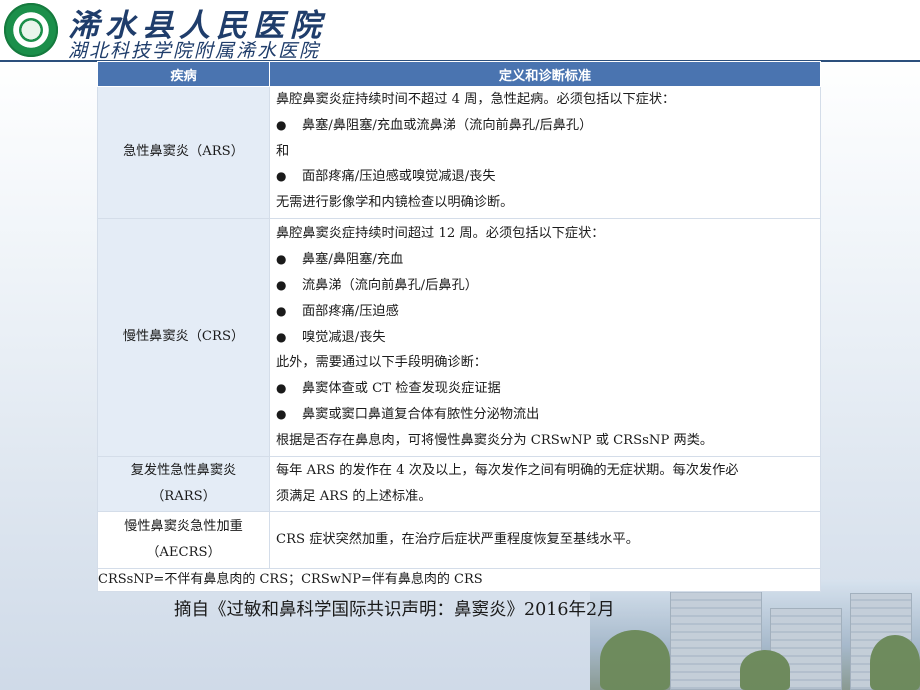 This screenshot has width=920, height=690. What do you see at coordinates (507, 470) in the screenshot?
I see `definition-line: 每年 ARS 的发作在 4 次及以上，每次发作之间有明确的无症状期。每次发作必` at bounding box center [507, 470].